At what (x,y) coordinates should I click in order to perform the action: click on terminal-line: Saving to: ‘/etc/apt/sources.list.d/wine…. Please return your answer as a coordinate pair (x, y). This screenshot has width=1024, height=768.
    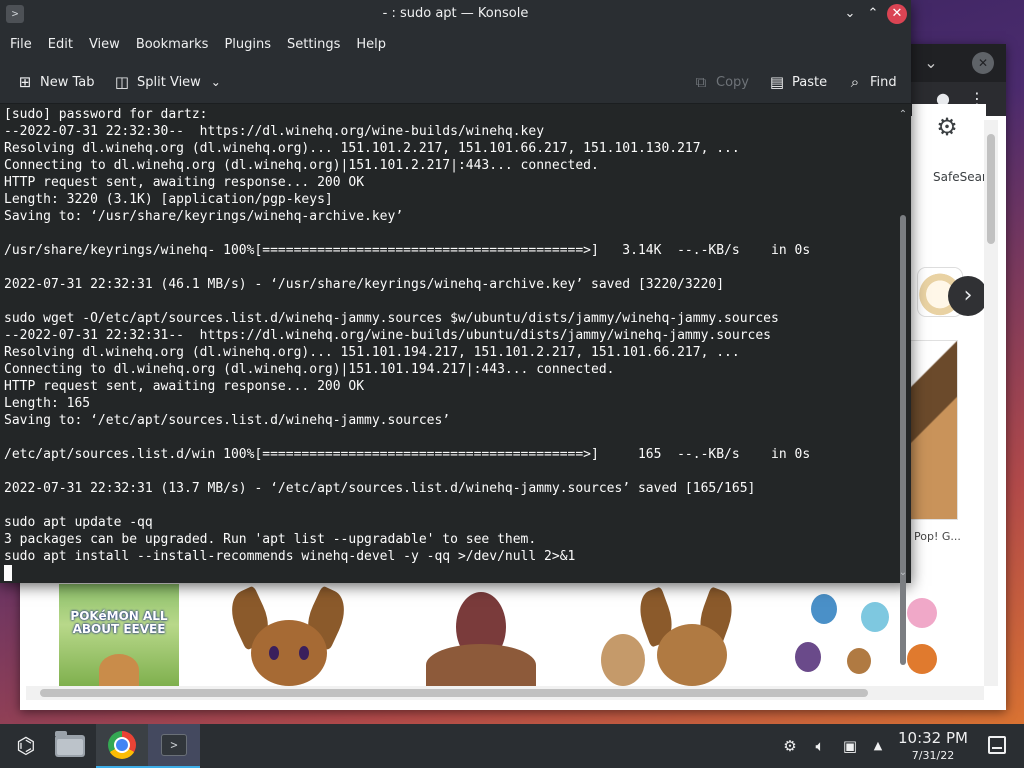
    Looking at the image, I should click on (227, 420).